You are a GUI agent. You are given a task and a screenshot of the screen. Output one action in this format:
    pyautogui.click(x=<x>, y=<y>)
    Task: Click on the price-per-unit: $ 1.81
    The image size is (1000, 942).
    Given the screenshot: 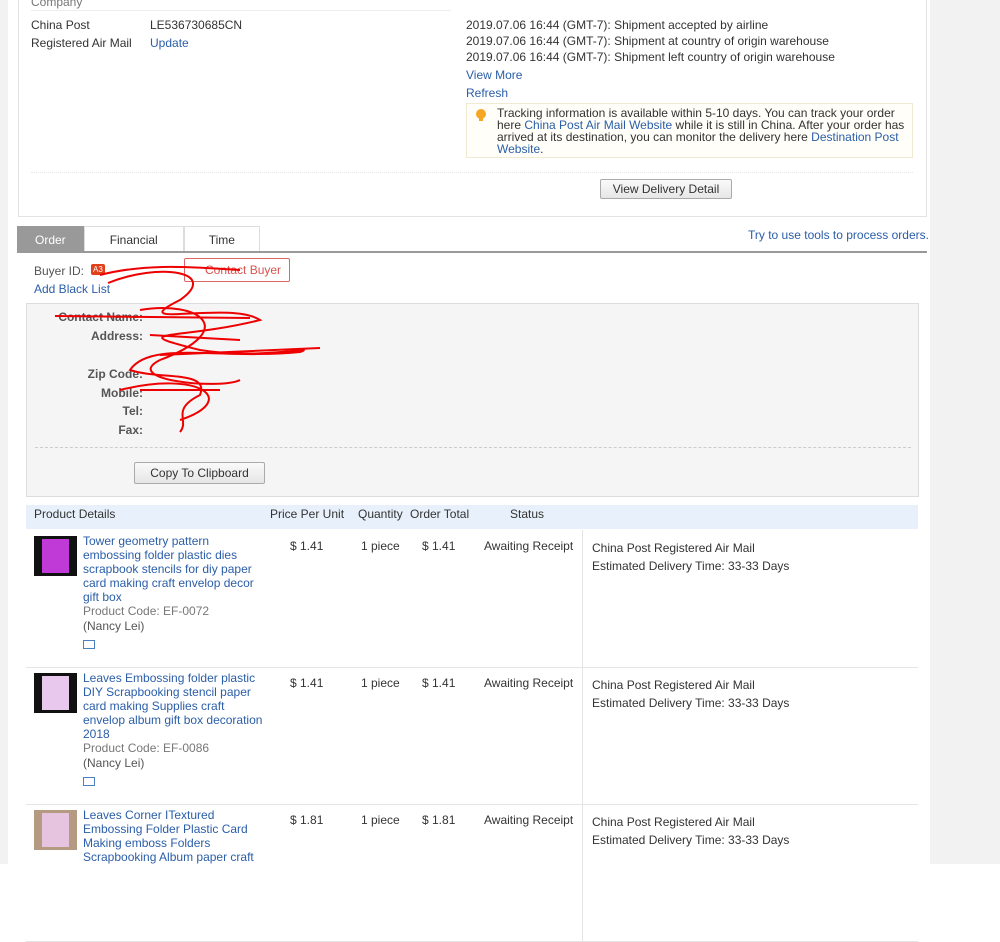 What is the action you would take?
    pyautogui.click(x=307, y=820)
    